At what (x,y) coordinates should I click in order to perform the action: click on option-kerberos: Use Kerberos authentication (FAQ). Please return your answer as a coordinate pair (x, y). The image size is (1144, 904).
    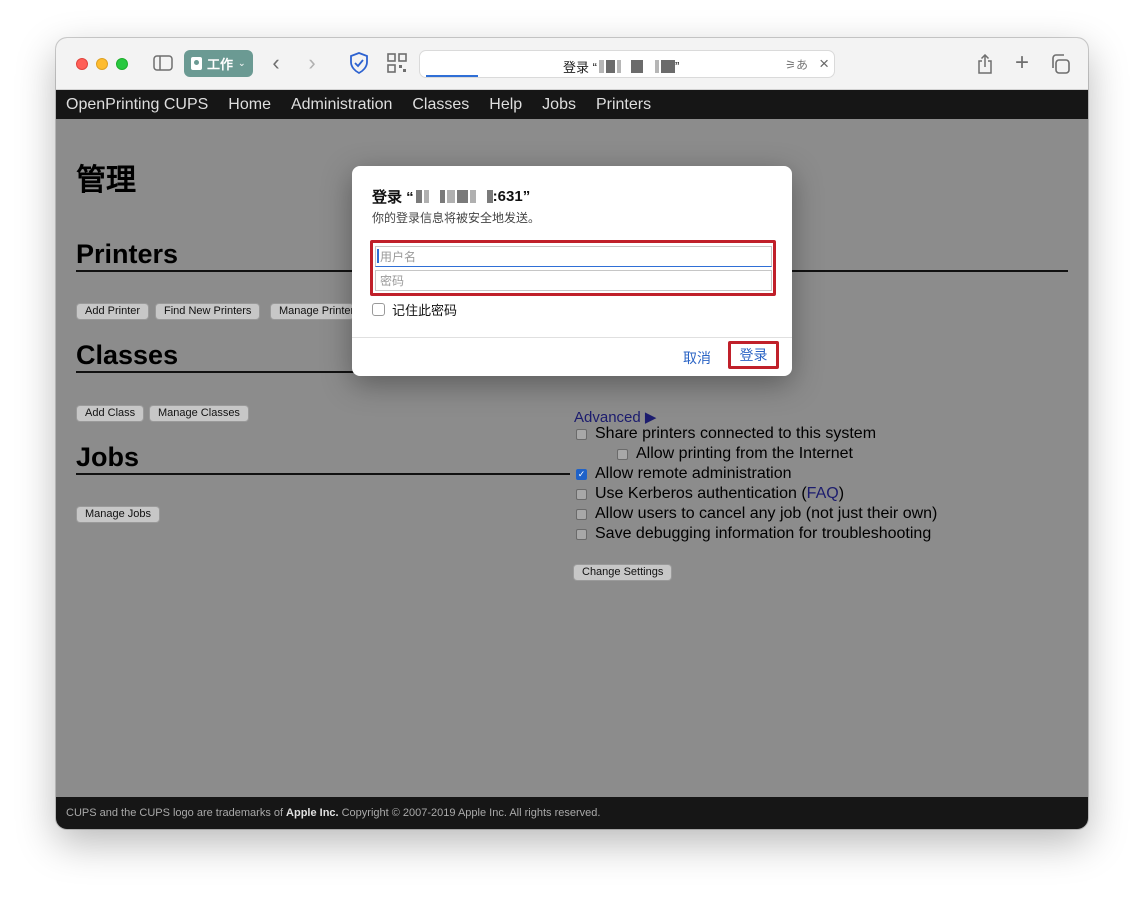
    Looking at the image, I should click on (710, 494).